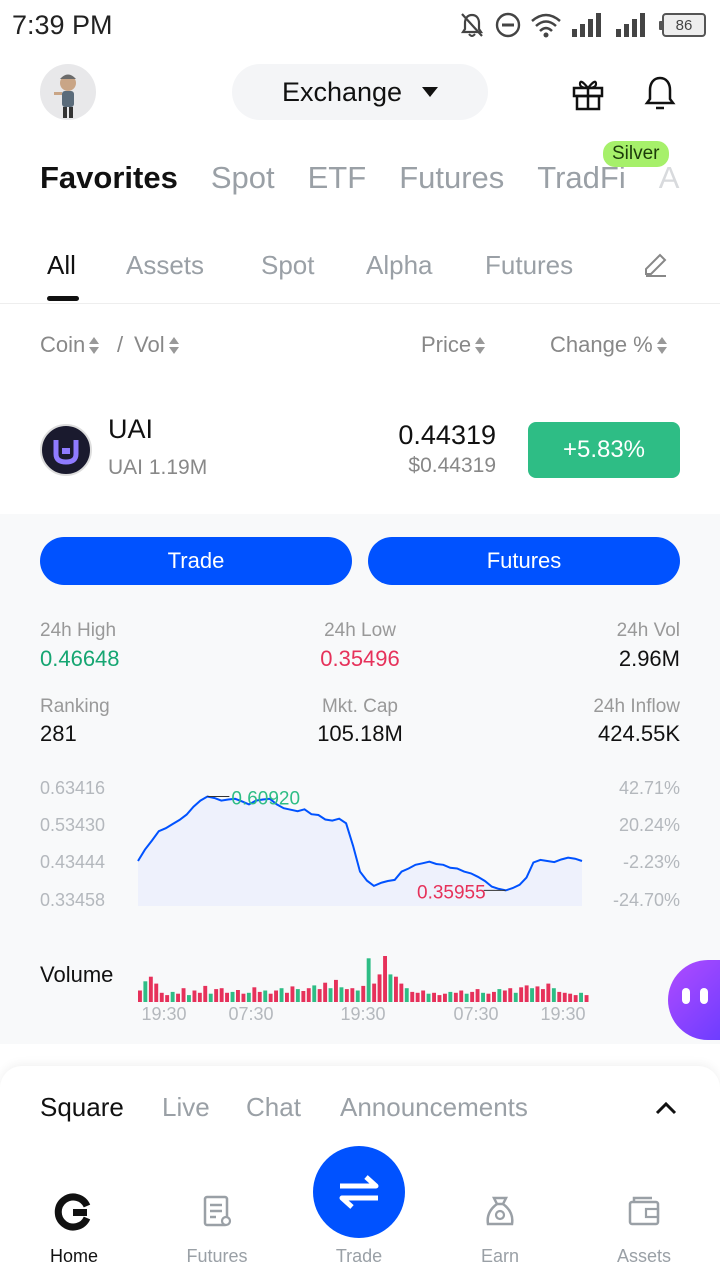 The image size is (720, 1280). I want to click on coin-row: UAI UAI 1.19M 0.44319 $0.44319 +5.83%, so click(360, 450).